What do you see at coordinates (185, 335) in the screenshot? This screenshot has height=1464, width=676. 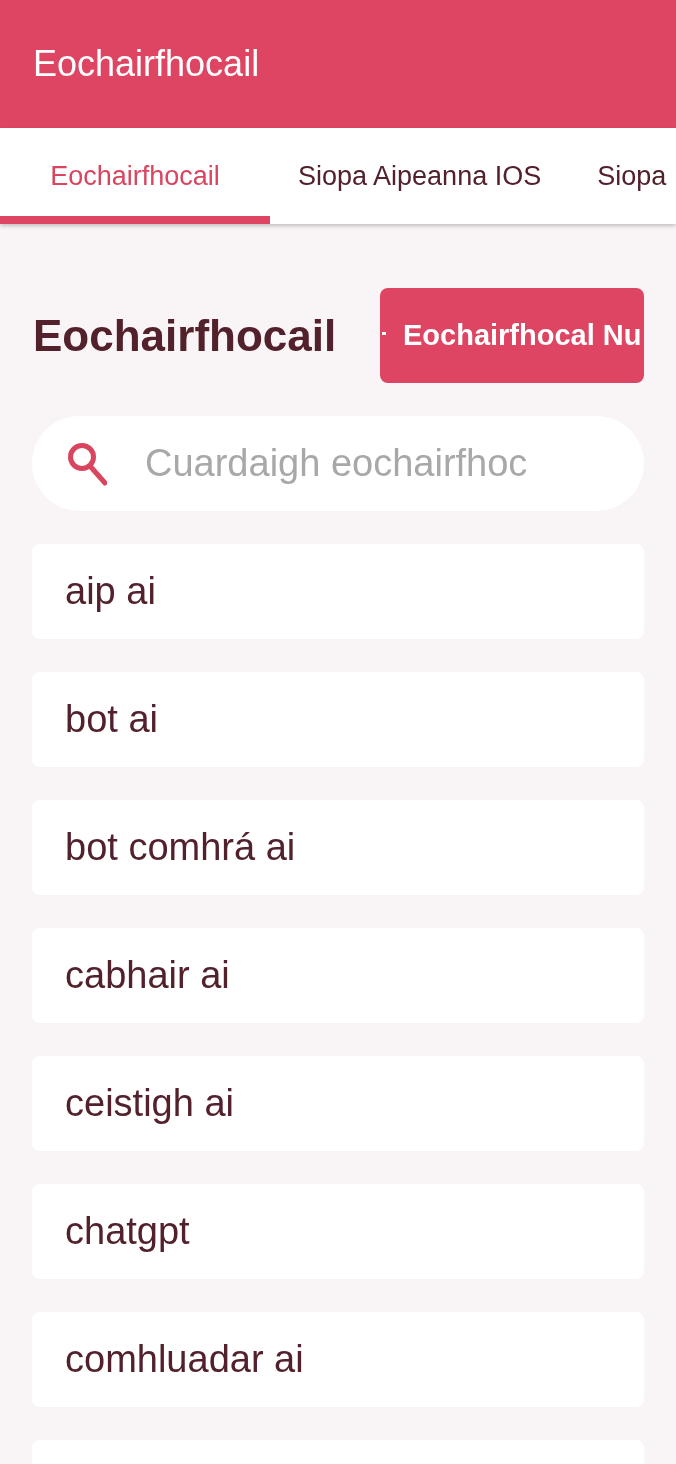 I see `page-heading: Eochairfhocail` at bounding box center [185, 335].